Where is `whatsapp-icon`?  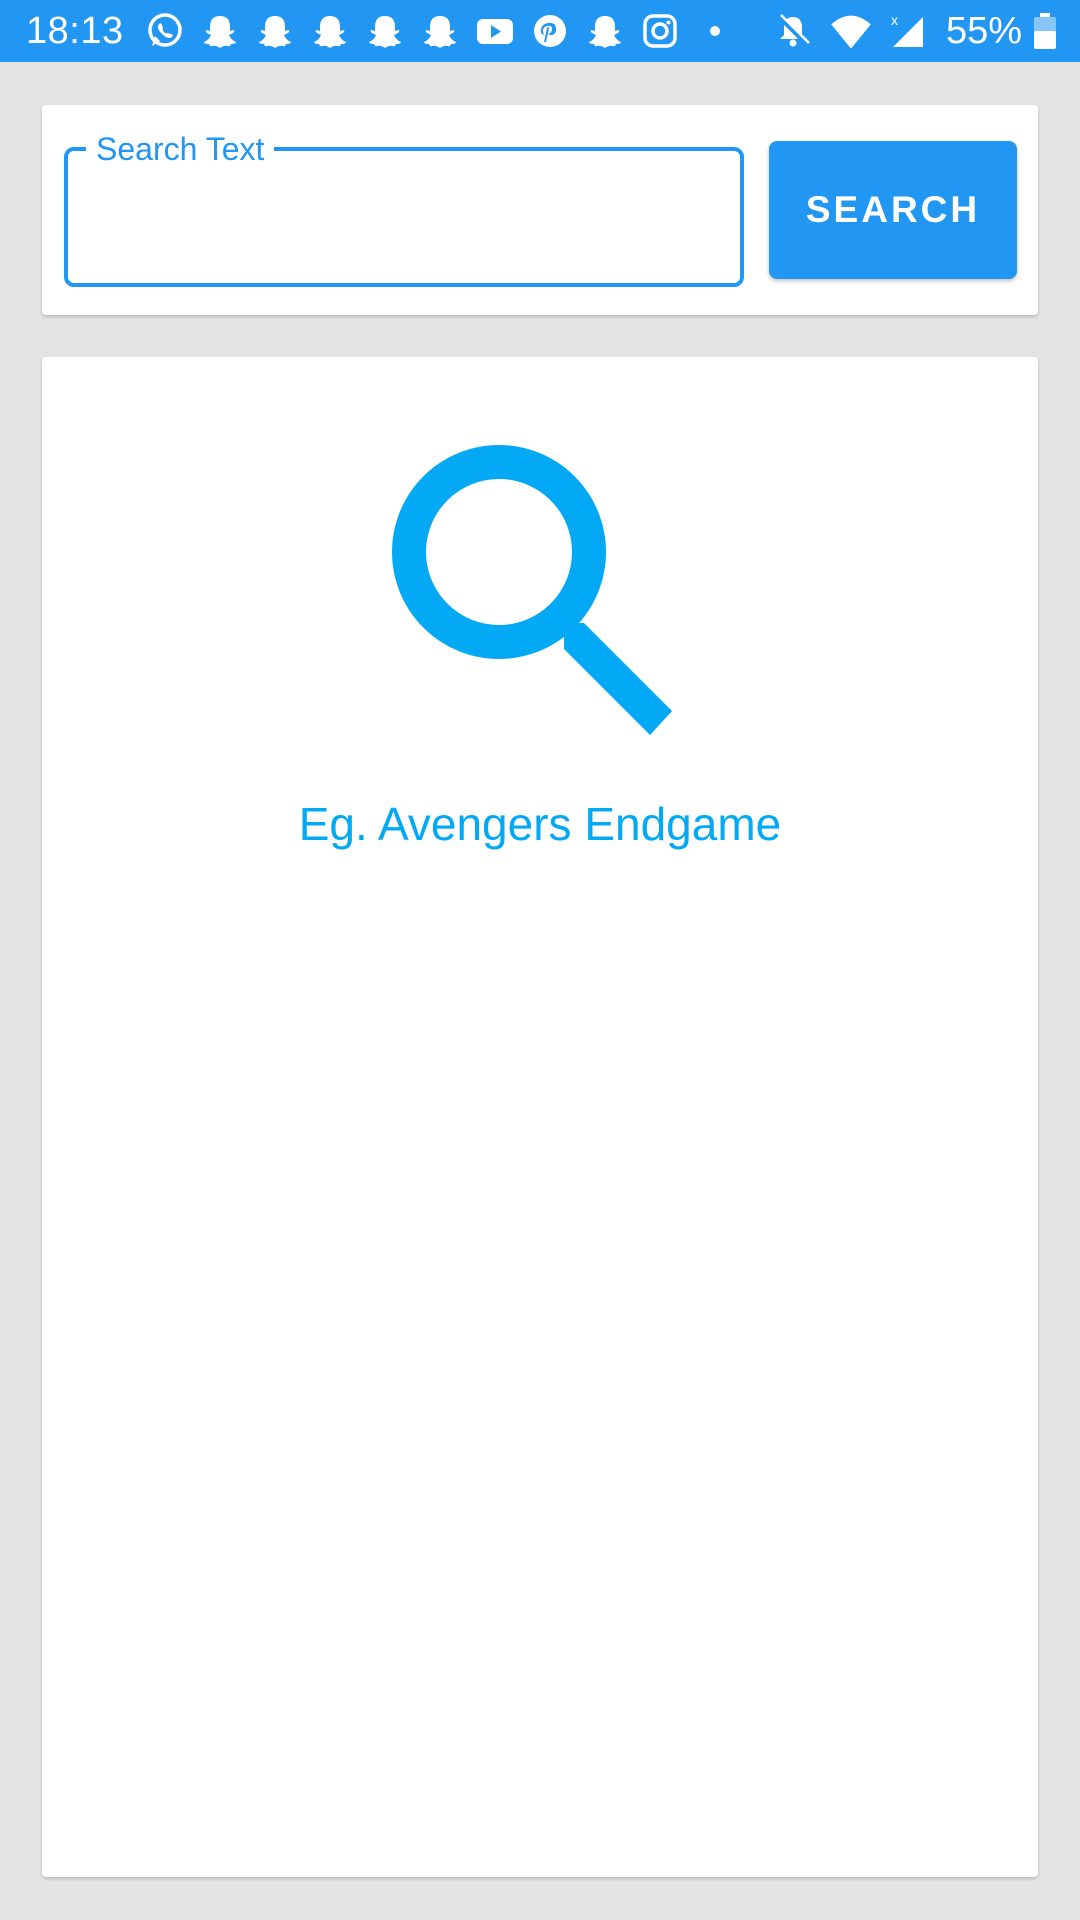 whatsapp-icon is located at coordinates (165, 31).